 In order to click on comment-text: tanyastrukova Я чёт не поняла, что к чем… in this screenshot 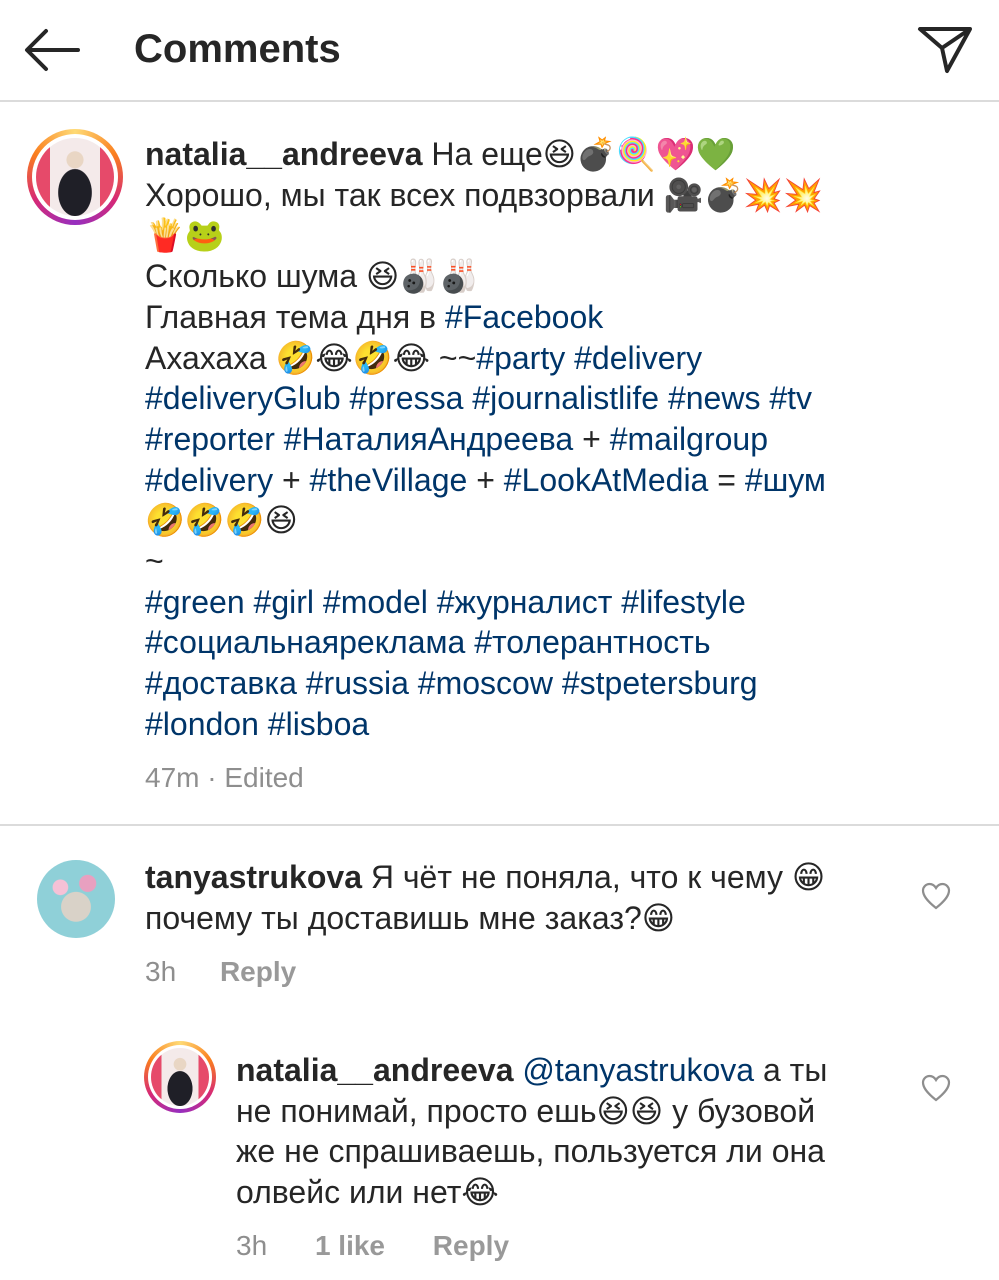, I will do `click(525, 897)`.